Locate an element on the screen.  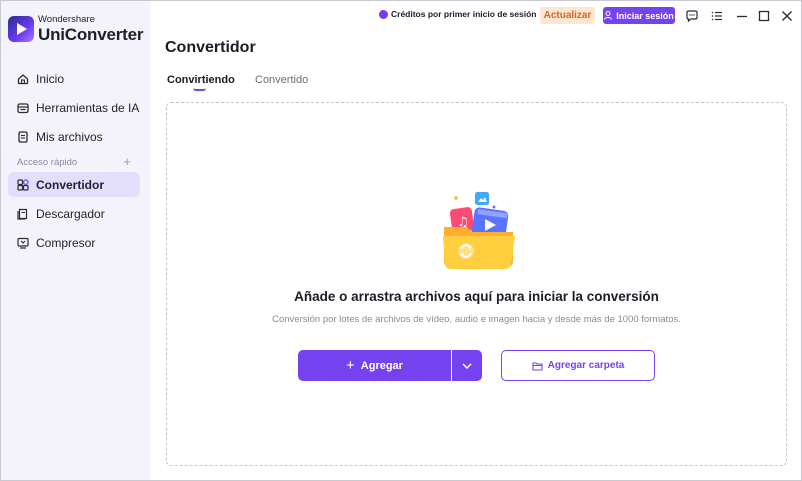
add-options-dropdown-button is located at coordinates (467, 365).